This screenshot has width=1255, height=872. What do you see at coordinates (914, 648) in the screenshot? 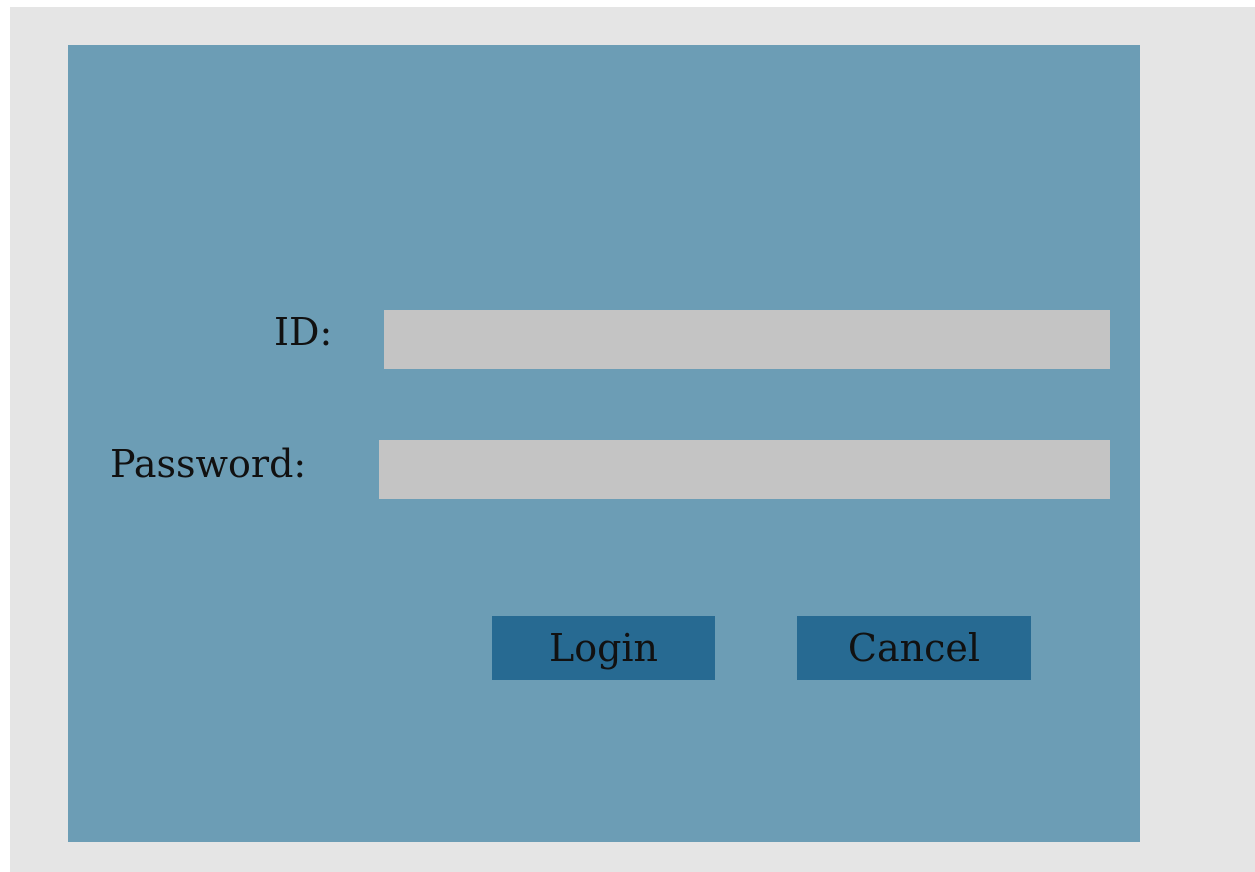
I see `cancel-button: Cancel` at bounding box center [914, 648].